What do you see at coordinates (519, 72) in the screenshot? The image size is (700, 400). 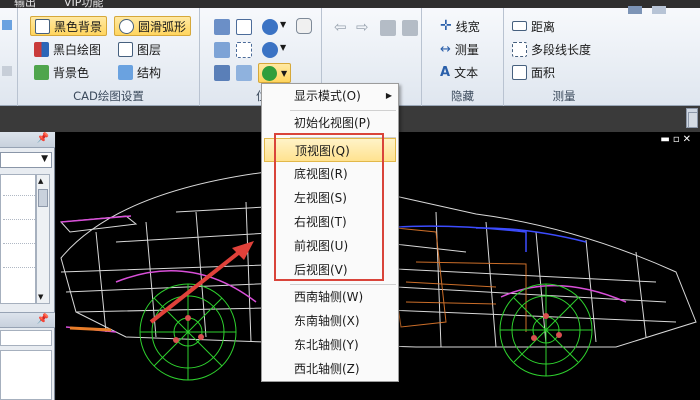 I see `area-icon` at bounding box center [519, 72].